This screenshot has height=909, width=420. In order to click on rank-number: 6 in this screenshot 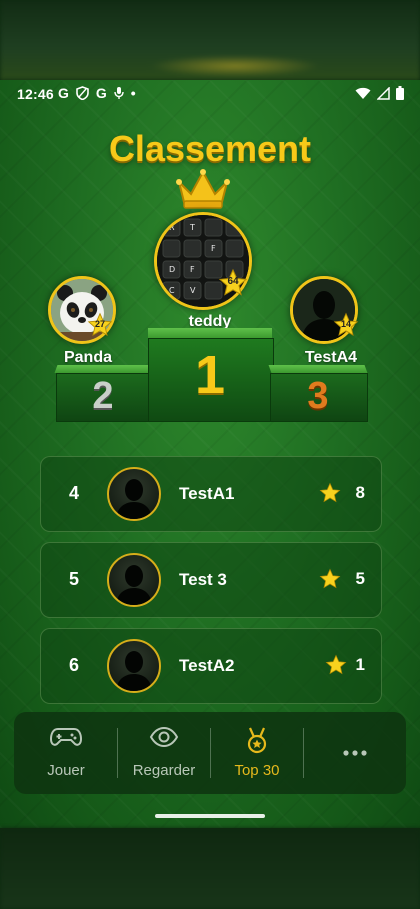, I will do `click(74, 665)`.